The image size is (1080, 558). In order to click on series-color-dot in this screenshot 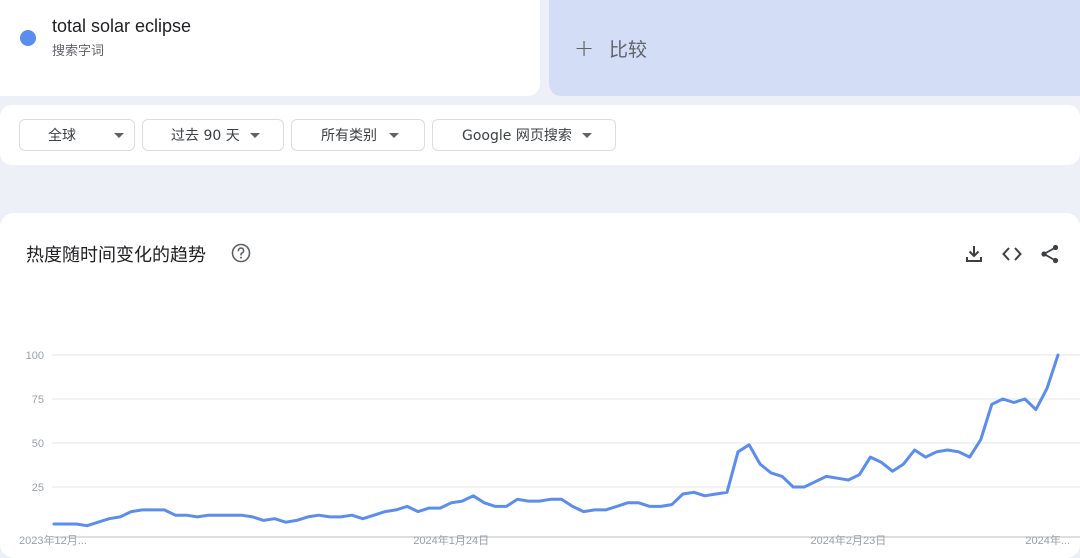, I will do `click(28, 38)`.